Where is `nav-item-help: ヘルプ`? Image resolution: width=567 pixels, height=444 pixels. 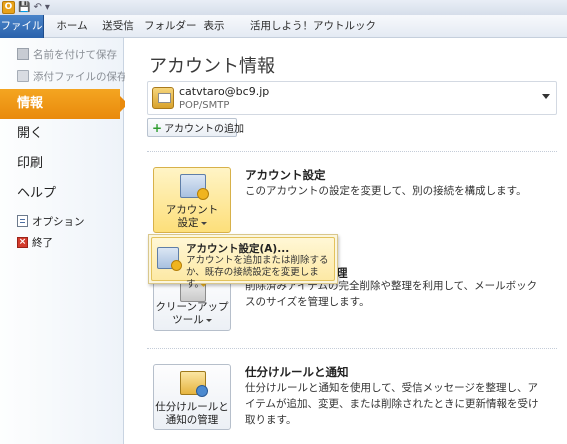
nav-item-help: ヘルプ is located at coordinates (62, 194).